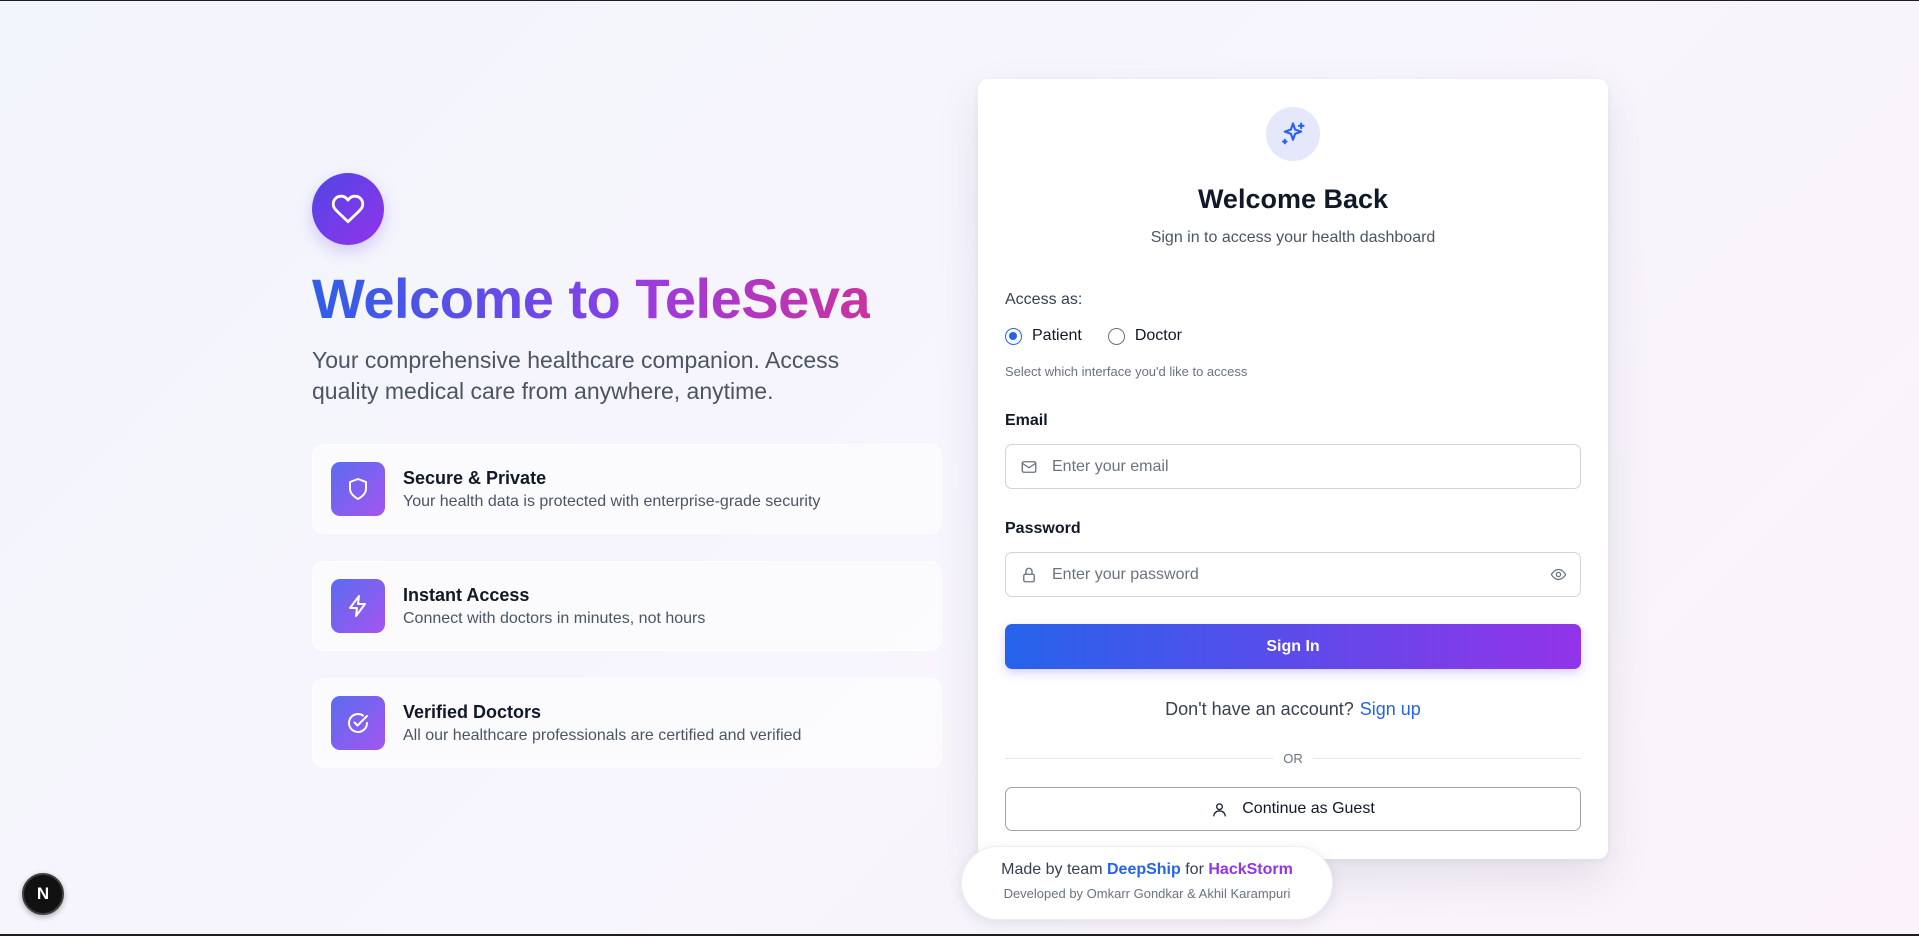  I want to click on user-icon, so click(1219, 809).